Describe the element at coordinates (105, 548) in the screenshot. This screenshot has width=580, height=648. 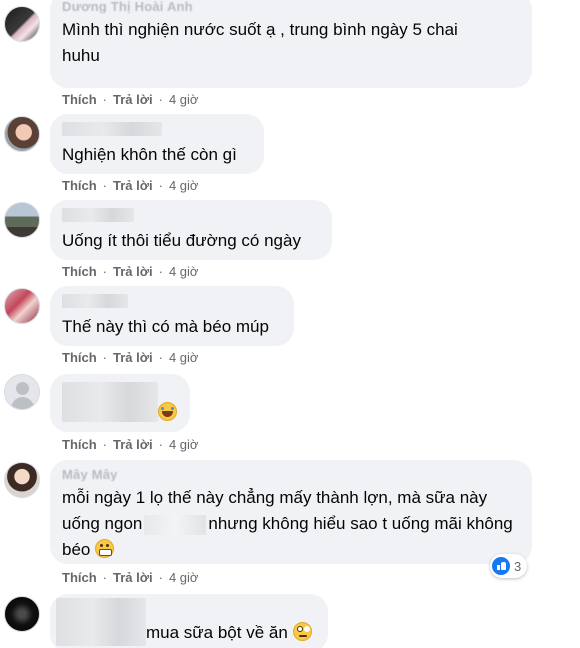
I see `grimacing-emoji-icon` at that location.